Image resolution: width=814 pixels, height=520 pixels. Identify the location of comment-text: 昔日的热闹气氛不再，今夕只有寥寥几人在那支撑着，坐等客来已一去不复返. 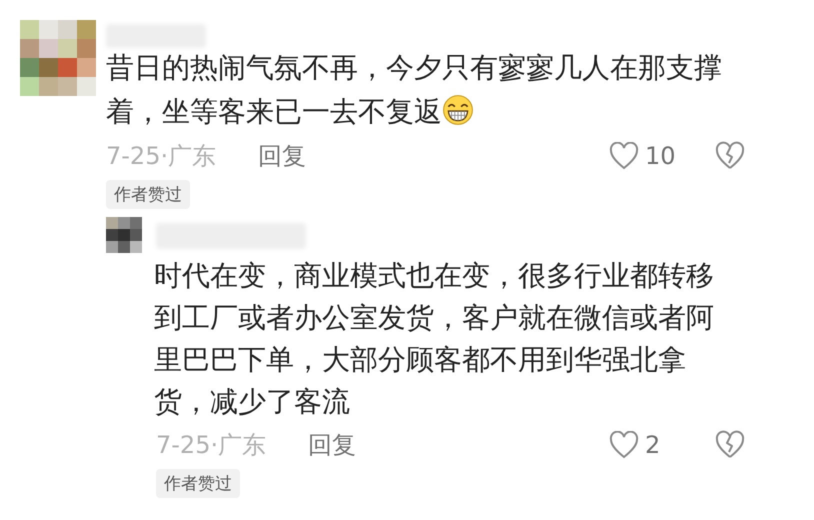
(414, 90).